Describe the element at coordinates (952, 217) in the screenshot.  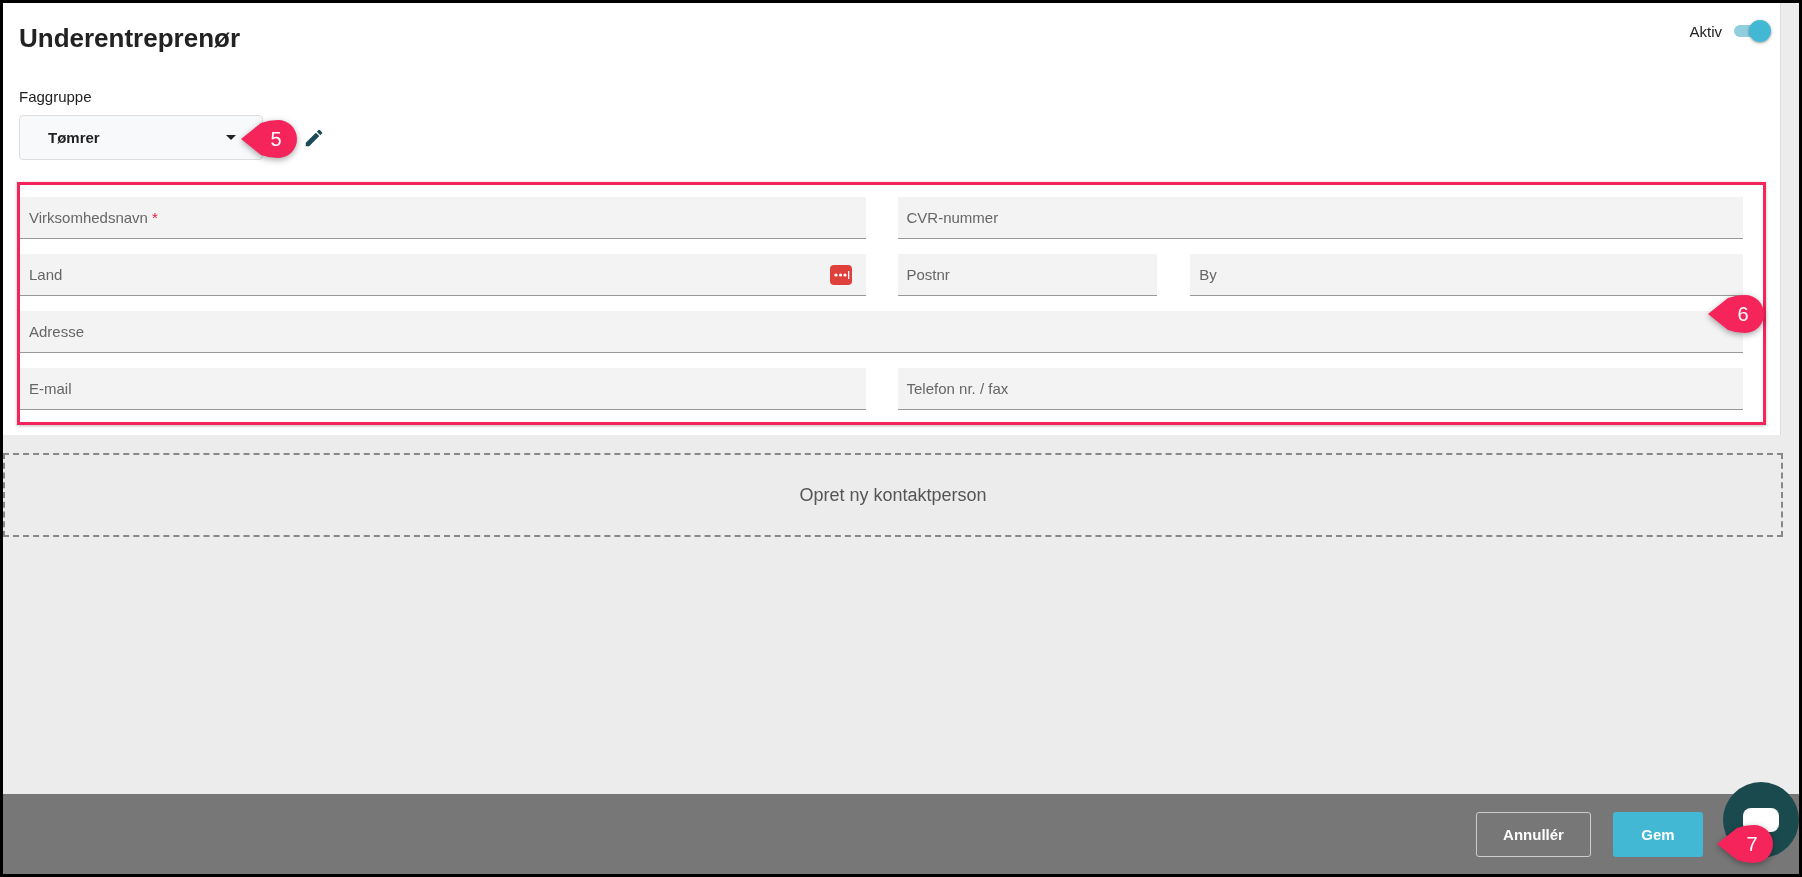
I see `field-placeholder: CVR-nummer` at that location.